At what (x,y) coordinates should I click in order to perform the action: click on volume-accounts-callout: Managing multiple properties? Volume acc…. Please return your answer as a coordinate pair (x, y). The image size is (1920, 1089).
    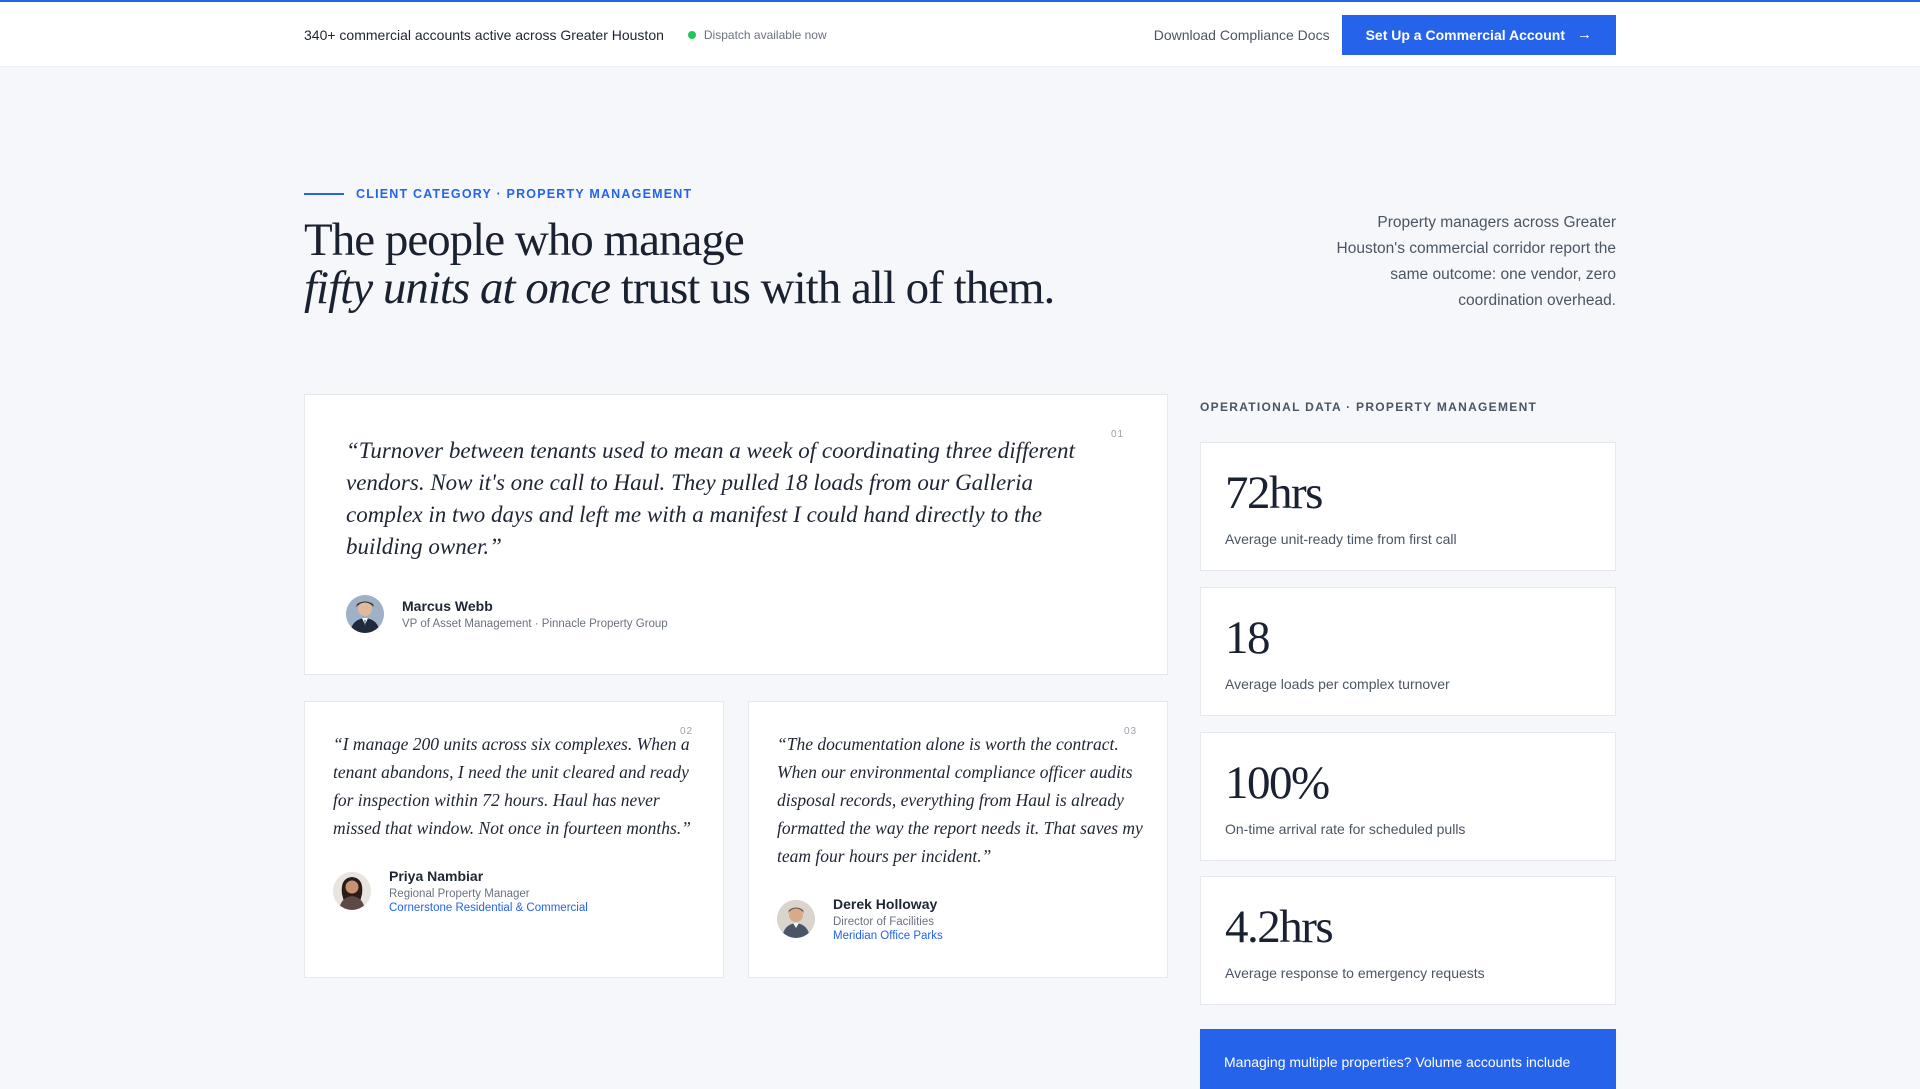
    Looking at the image, I should click on (1408, 1059).